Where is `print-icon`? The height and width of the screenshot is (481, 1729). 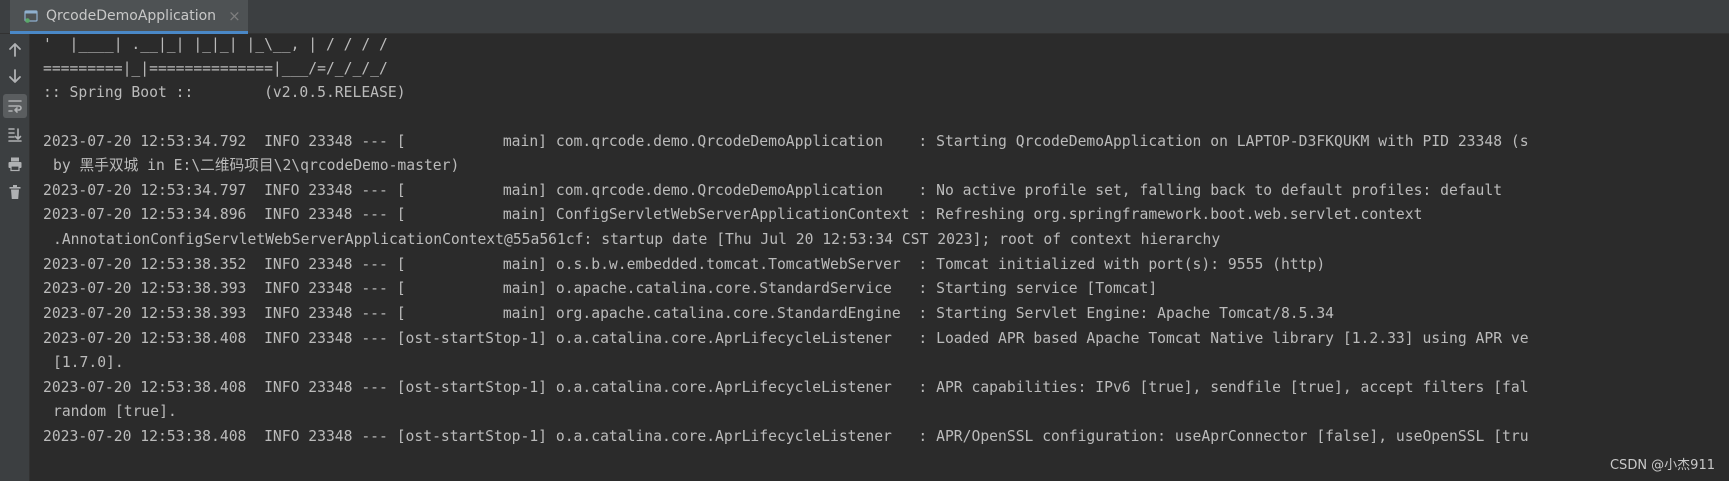
print-icon is located at coordinates (15, 164).